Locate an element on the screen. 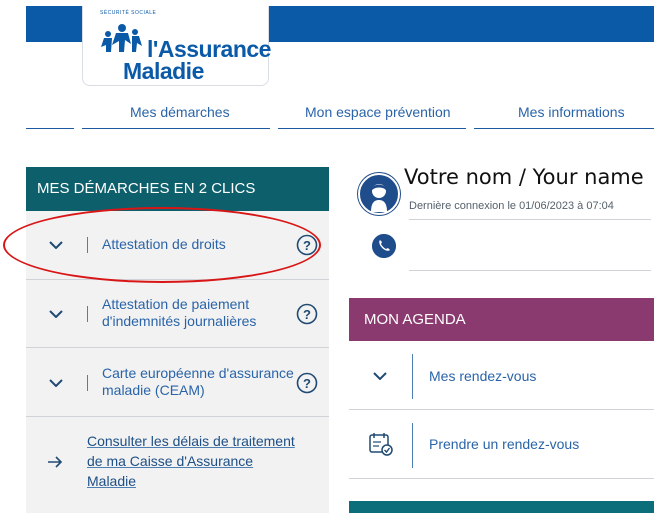 The width and height of the screenshot is (660, 513). phone-icon is located at coordinates (384, 246).